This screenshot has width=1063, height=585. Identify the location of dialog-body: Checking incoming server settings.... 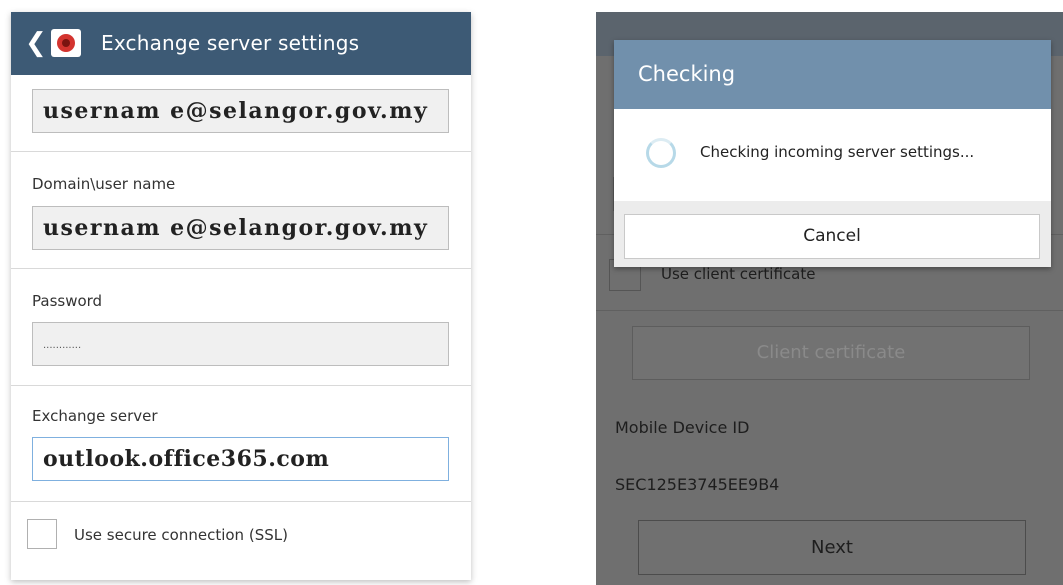
(832, 155).